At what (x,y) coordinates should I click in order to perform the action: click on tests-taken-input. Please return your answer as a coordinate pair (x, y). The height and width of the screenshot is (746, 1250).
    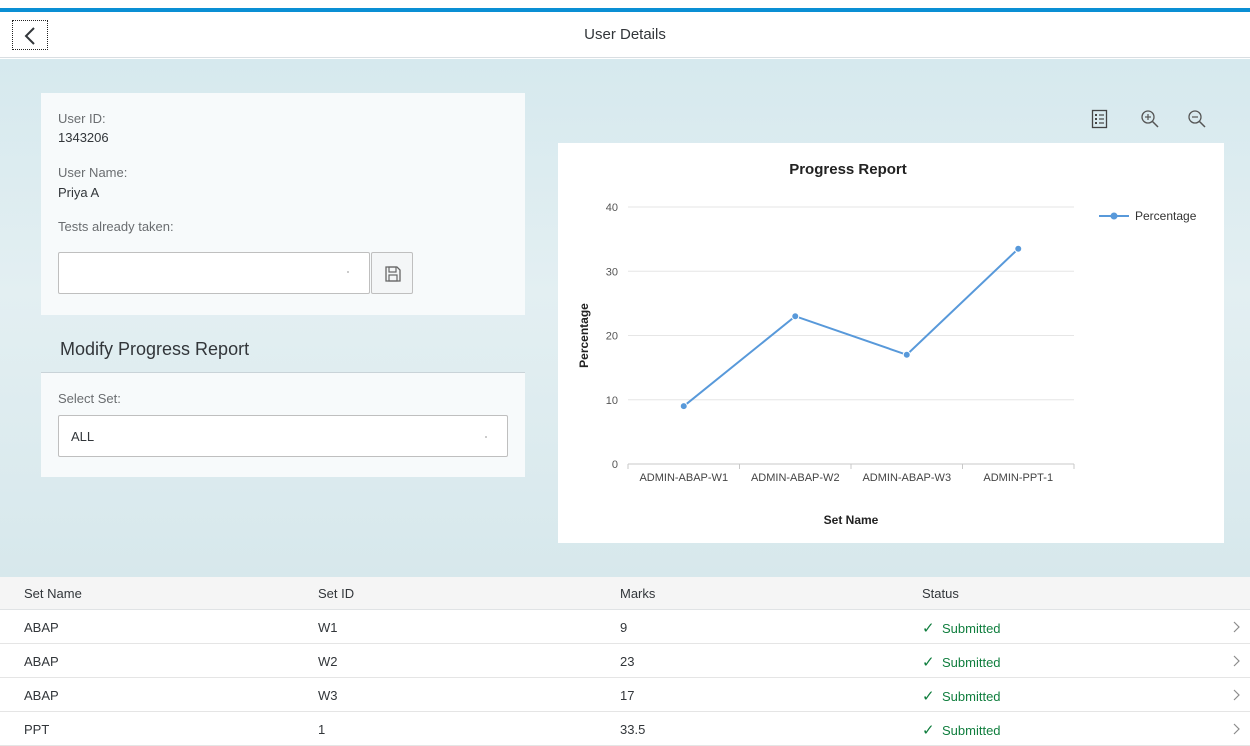
    Looking at the image, I should click on (214, 273).